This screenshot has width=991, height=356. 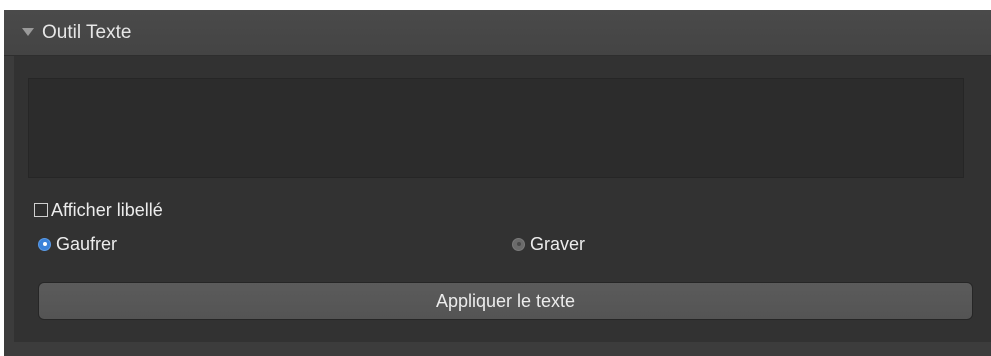 What do you see at coordinates (28, 32) in the screenshot?
I see `disclosure-triangle-icon` at bounding box center [28, 32].